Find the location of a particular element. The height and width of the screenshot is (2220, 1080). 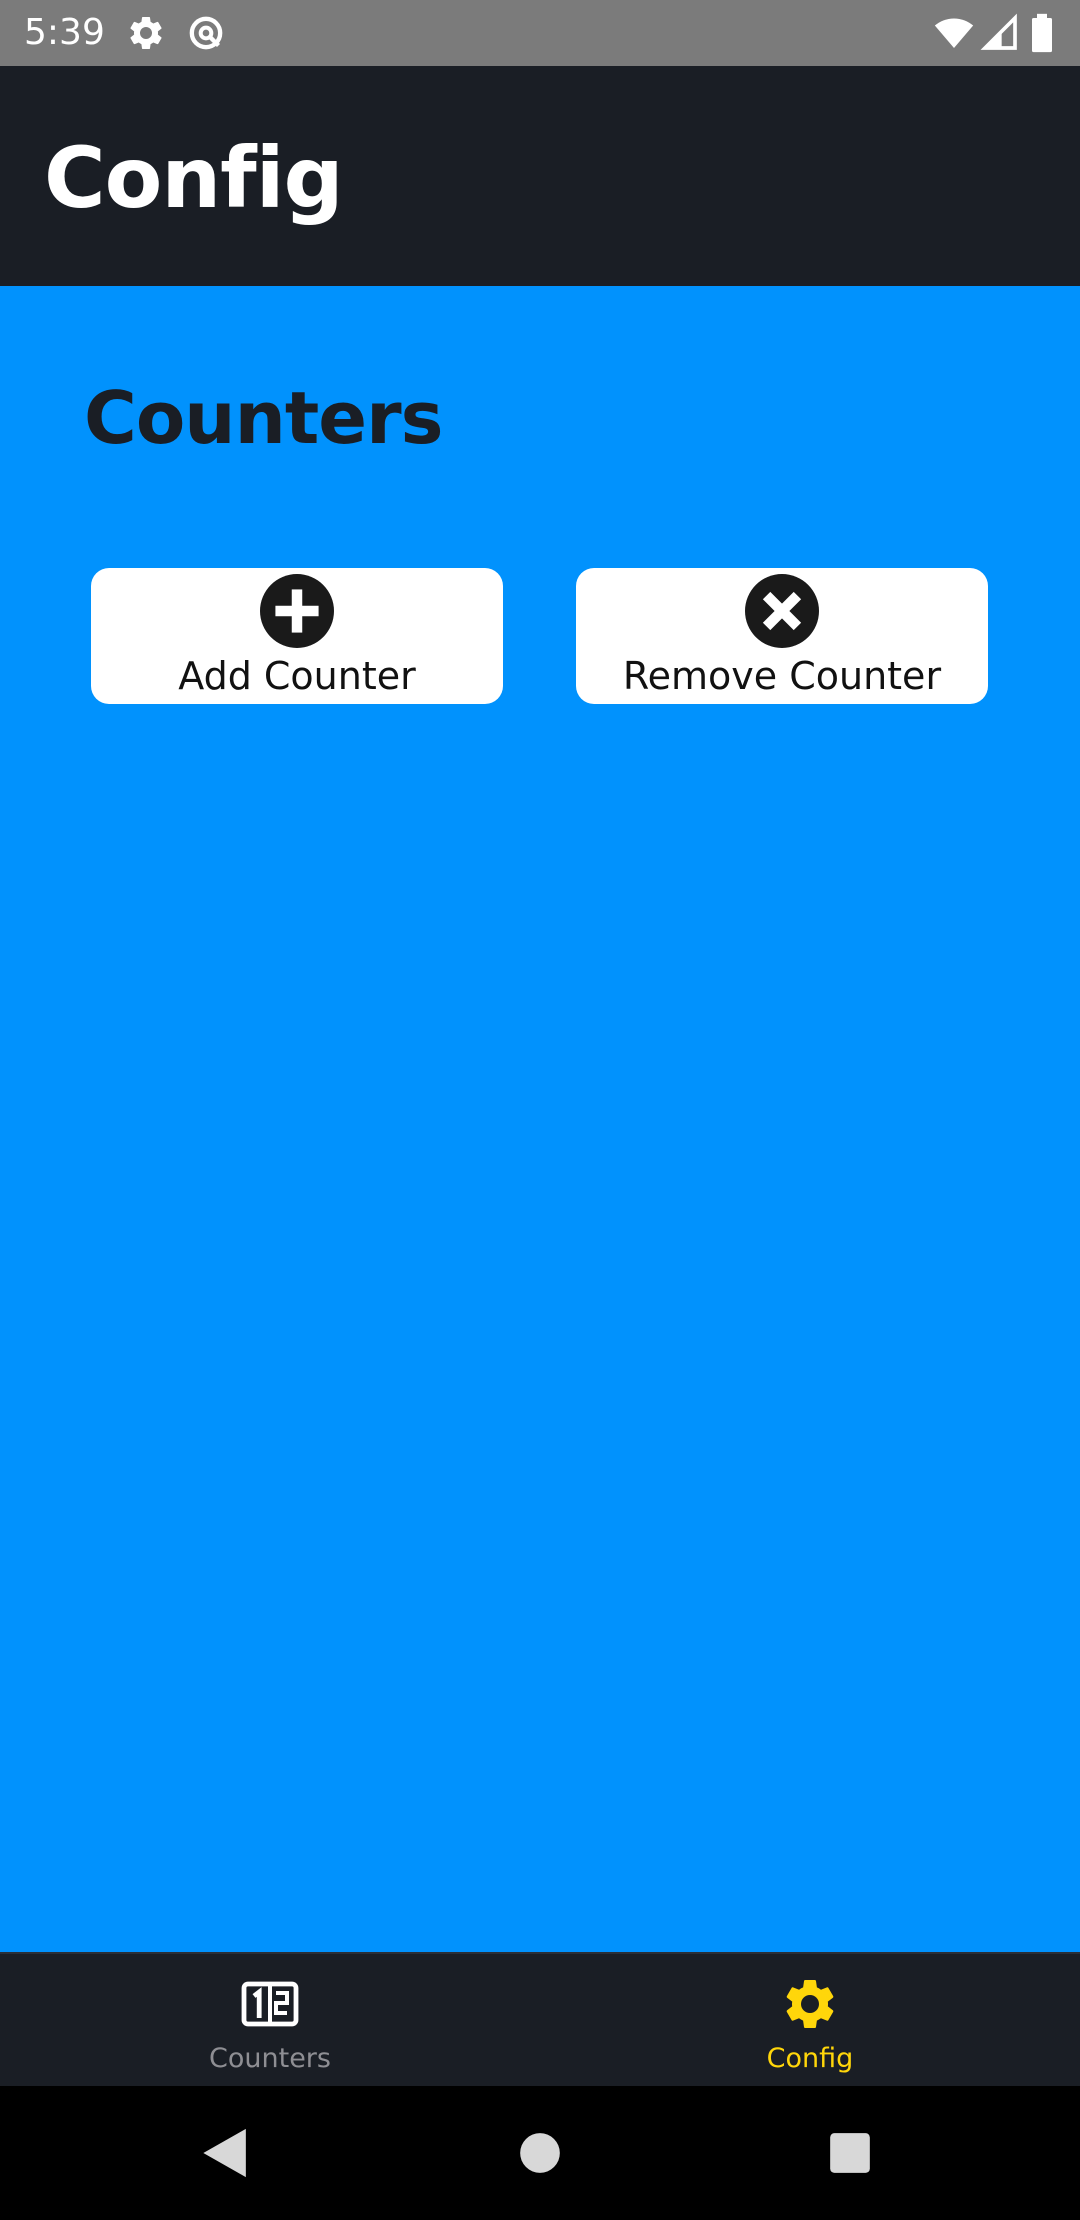

tab-config-label: Config is located at coordinates (810, 2058).